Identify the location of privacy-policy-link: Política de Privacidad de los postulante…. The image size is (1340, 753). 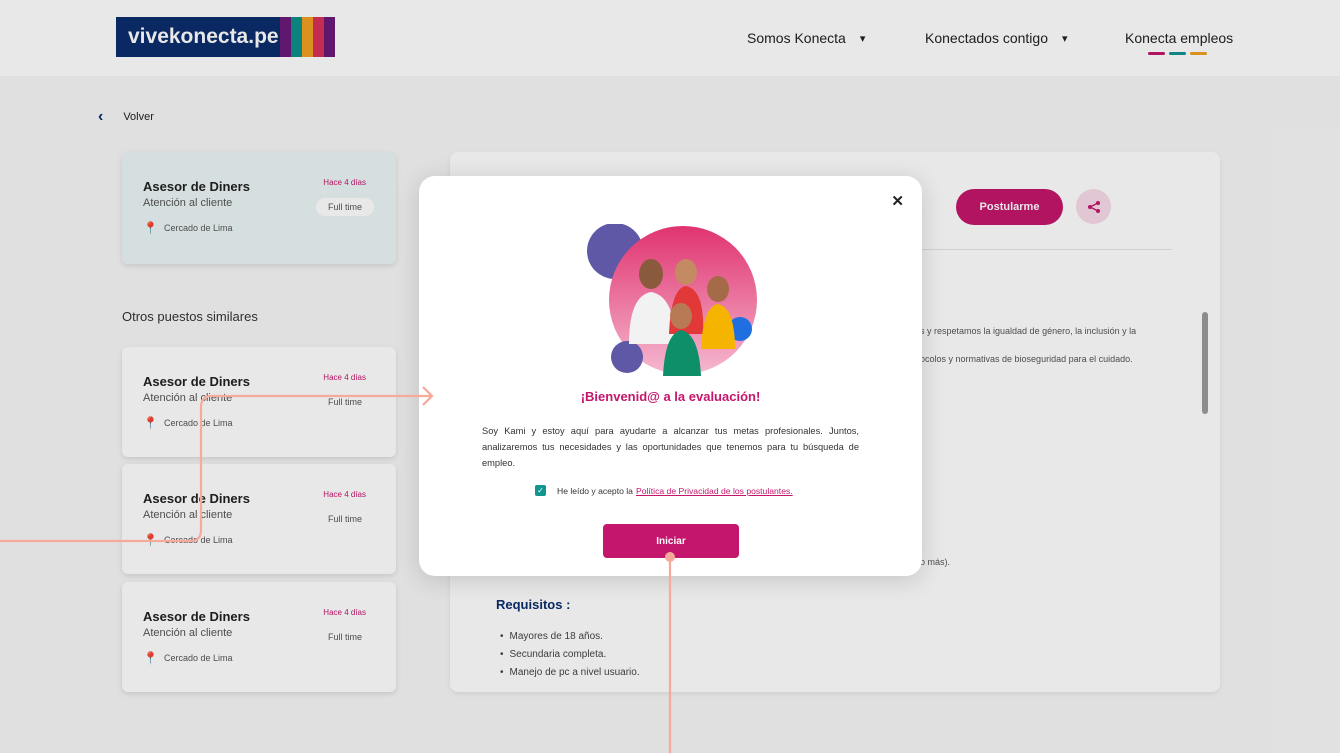
(714, 491).